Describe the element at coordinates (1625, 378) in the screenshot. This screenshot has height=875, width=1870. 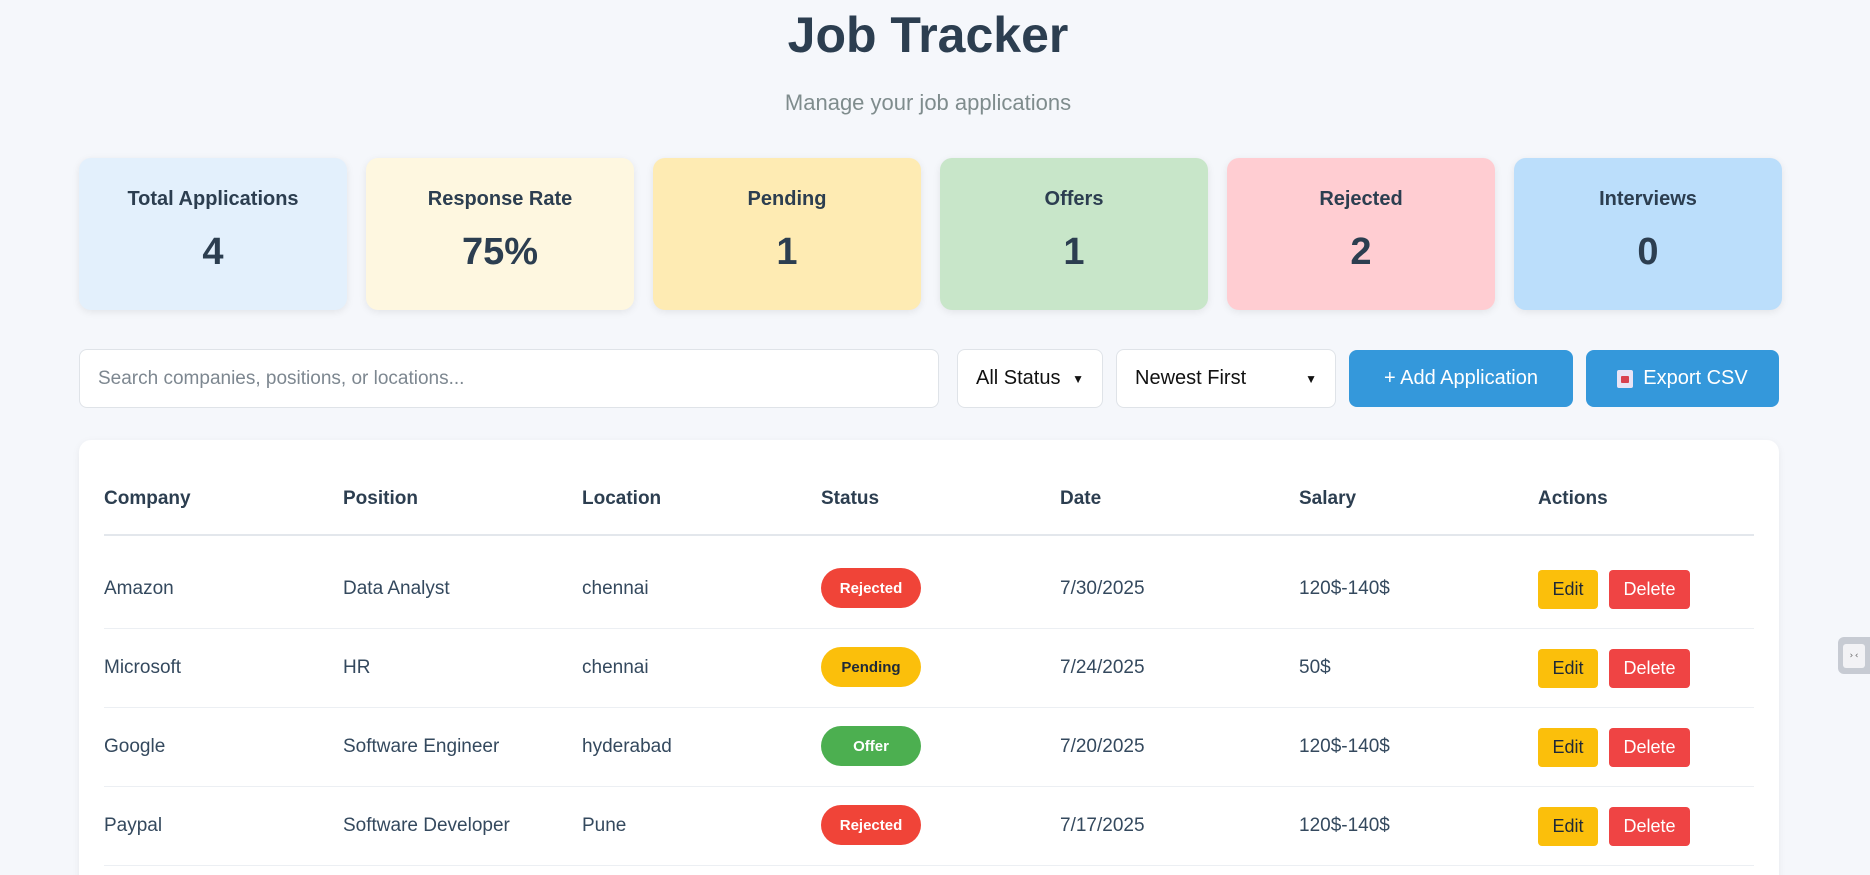
I see `inbox-tray-icon` at that location.